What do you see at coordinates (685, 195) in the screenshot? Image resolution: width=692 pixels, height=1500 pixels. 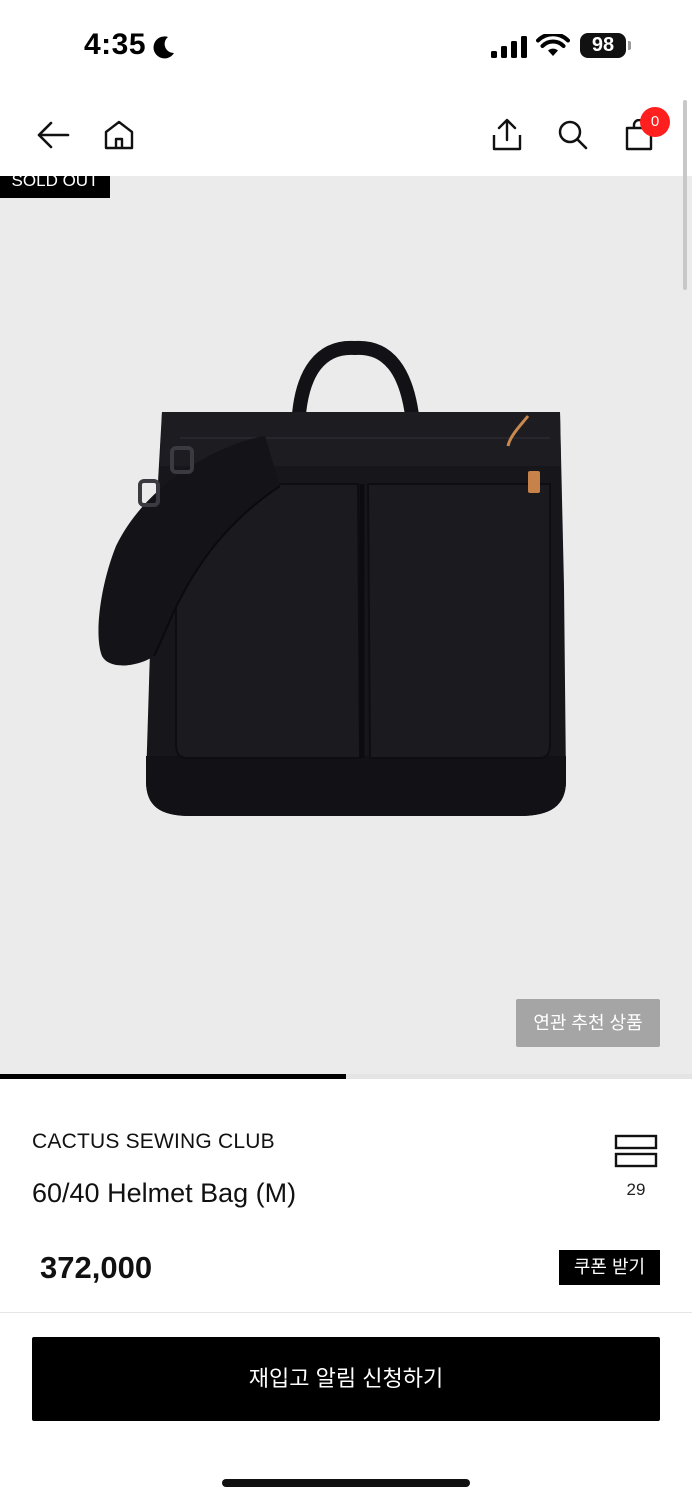 I see `page-scrollbar` at bounding box center [685, 195].